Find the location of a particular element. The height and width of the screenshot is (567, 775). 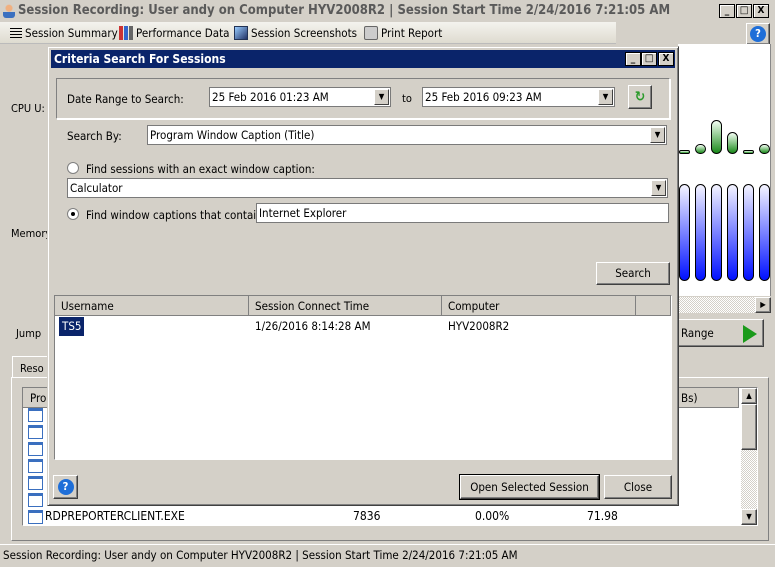

dialog-title-bar: Criteria Search For Sessions is located at coordinates (363, 59).